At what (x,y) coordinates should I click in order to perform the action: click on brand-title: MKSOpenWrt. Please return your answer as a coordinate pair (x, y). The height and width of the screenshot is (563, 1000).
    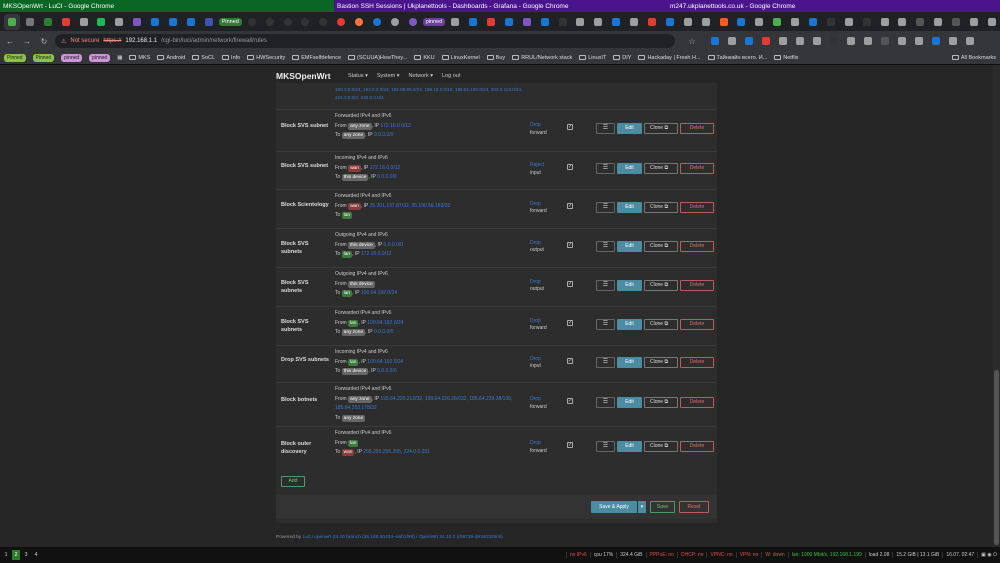
    Looking at the image, I should click on (303, 76).